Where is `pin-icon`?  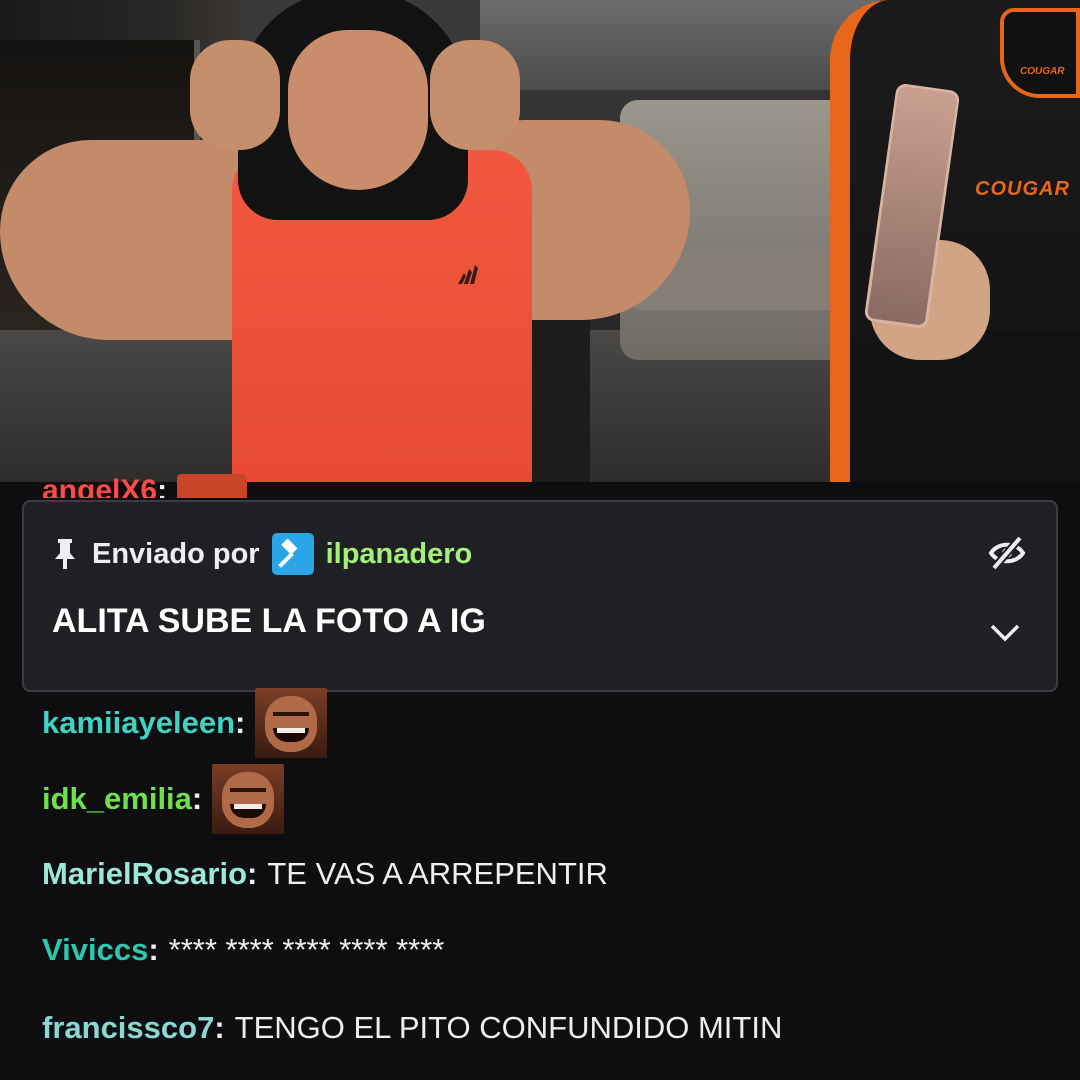 pin-icon is located at coordinates (65, 554).